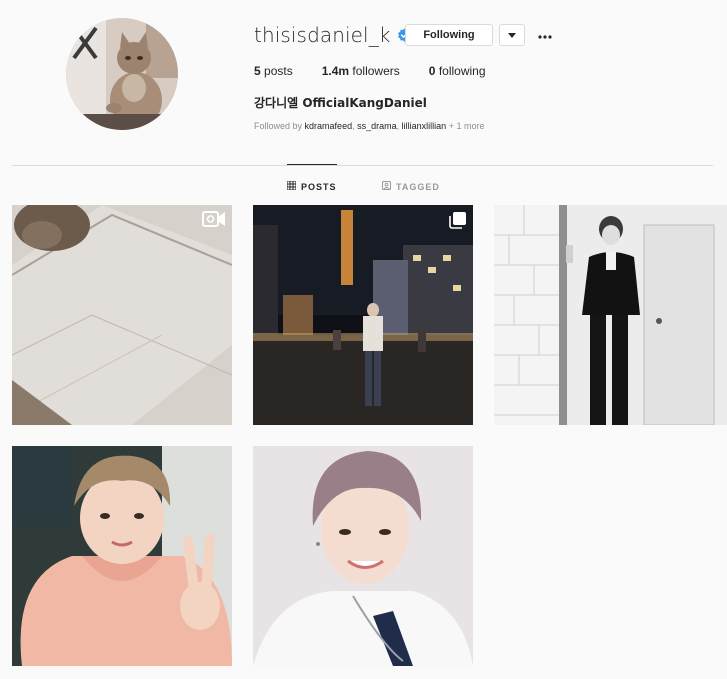 This screenshot has width=727, height=679. I want to click on username: thisisdaniel_k, so click(322, 35).